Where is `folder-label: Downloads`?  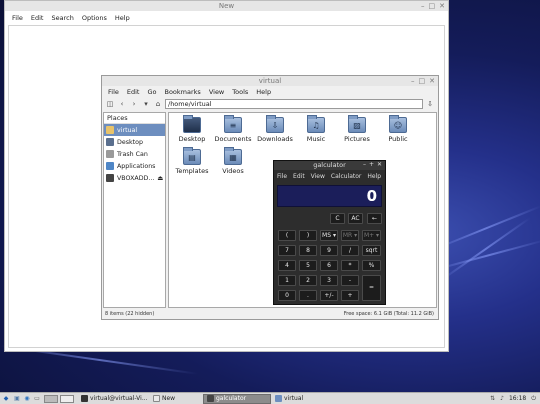 folder-label: Downloads is located at coordinates (275, 139).